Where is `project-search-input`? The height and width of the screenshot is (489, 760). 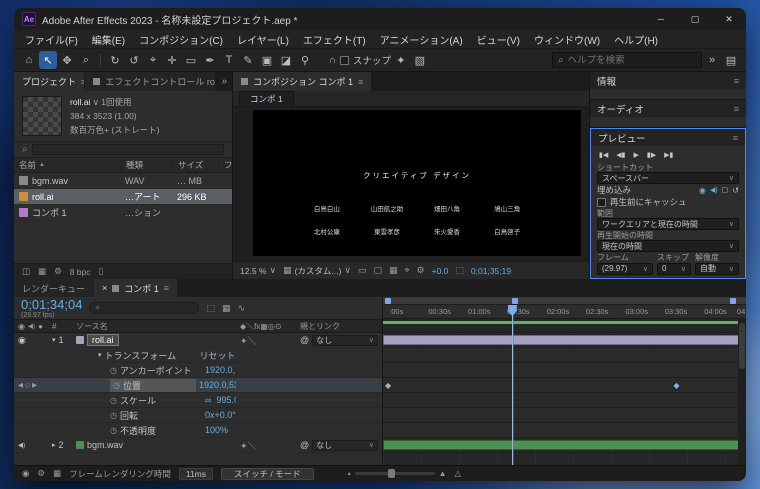
project-search-input is located at coordinates (127, 149).